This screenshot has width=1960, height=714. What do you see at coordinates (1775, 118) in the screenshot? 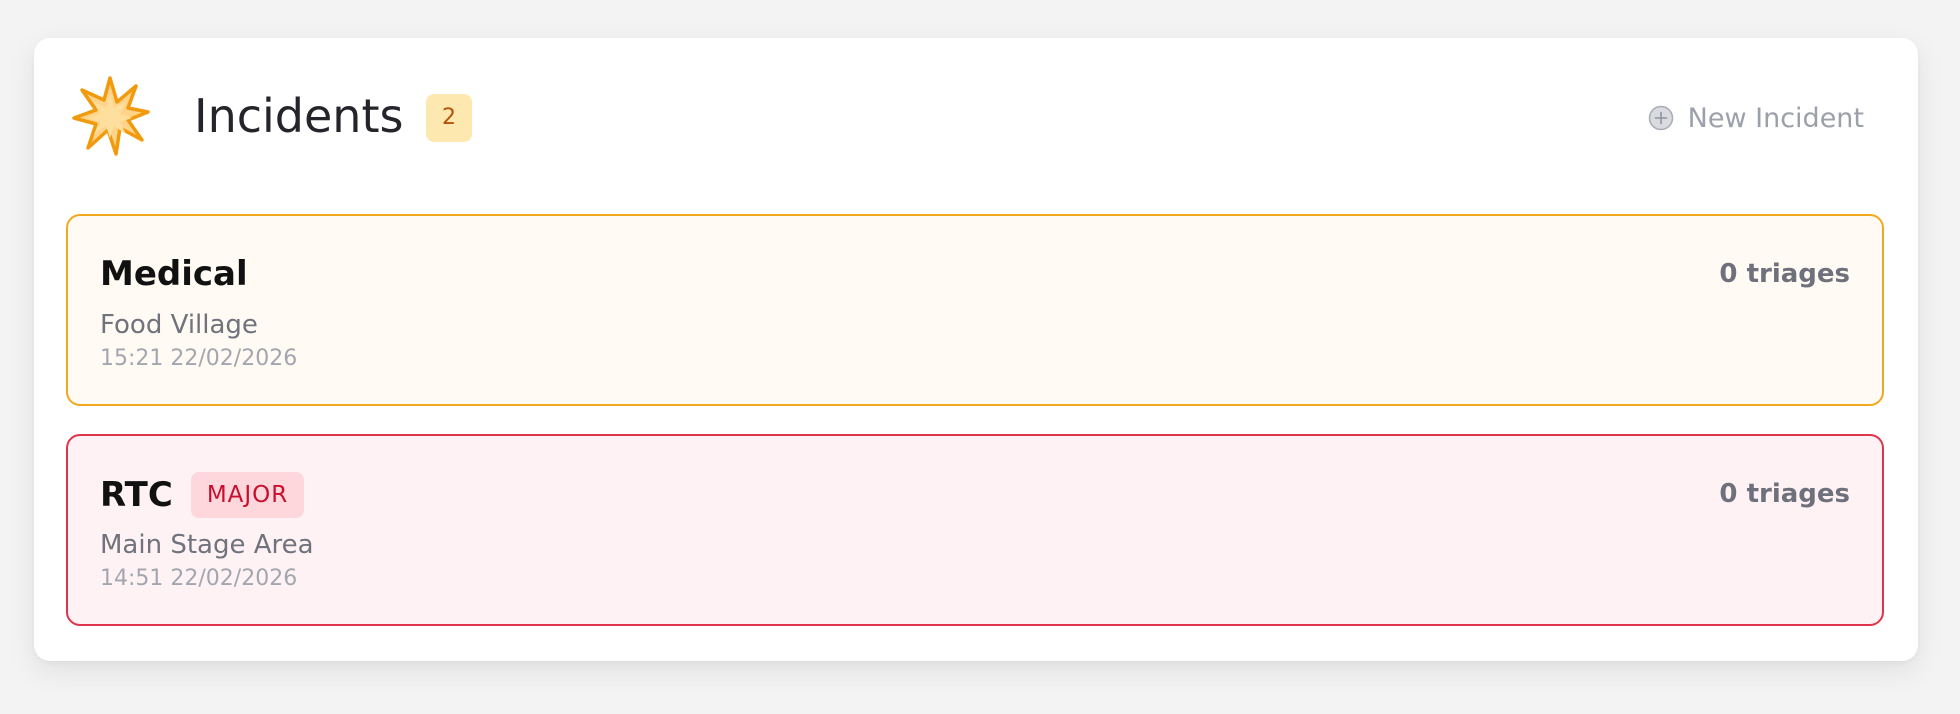
I see `new-incident-label: New Incident` at bounding box center [1775, 118].